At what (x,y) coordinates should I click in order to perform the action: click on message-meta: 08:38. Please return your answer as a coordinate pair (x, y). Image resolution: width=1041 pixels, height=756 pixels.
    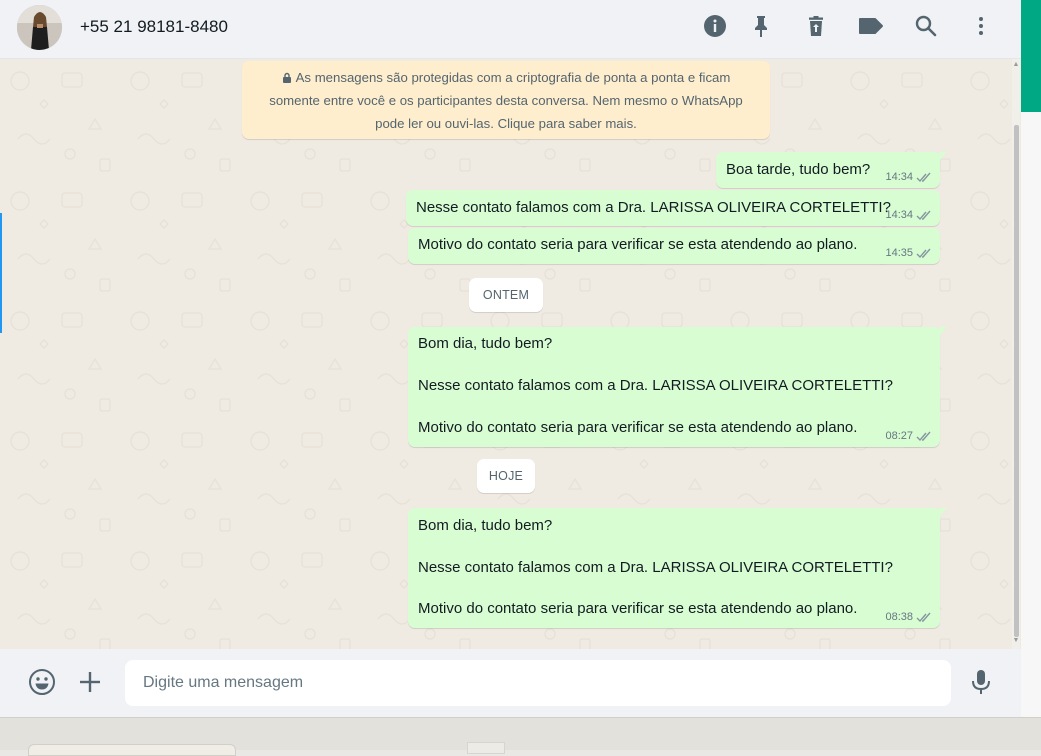
    Looking at the image, I should click on (908, 617).